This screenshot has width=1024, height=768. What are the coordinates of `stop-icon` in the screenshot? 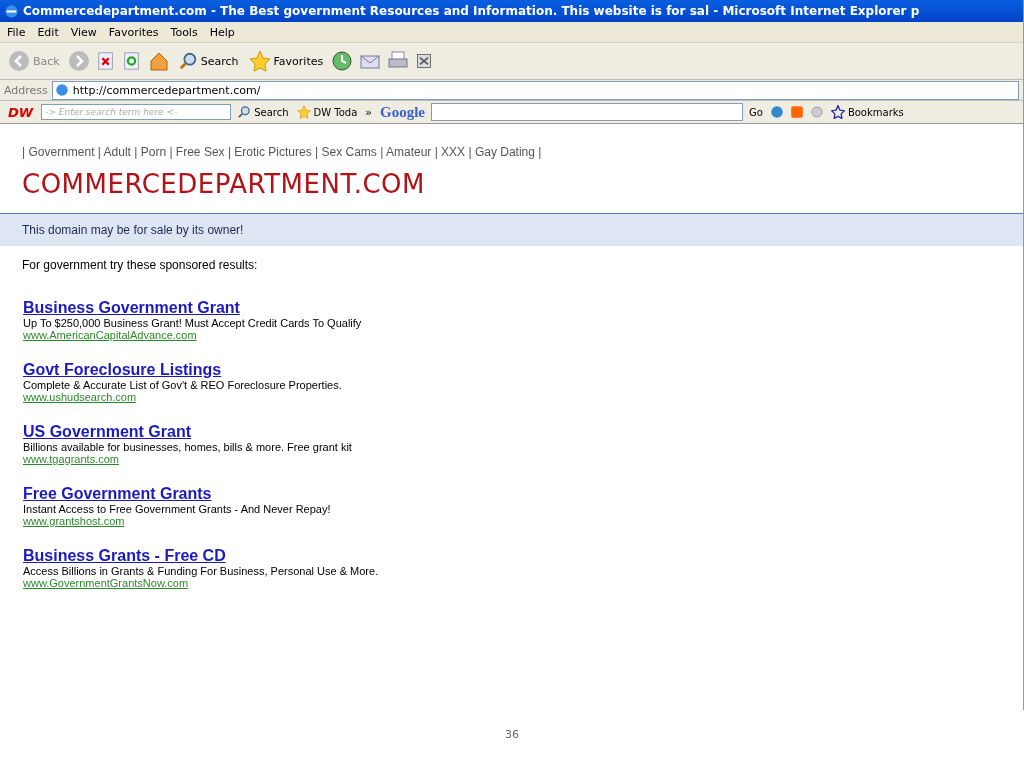 It's located at (105, 61).